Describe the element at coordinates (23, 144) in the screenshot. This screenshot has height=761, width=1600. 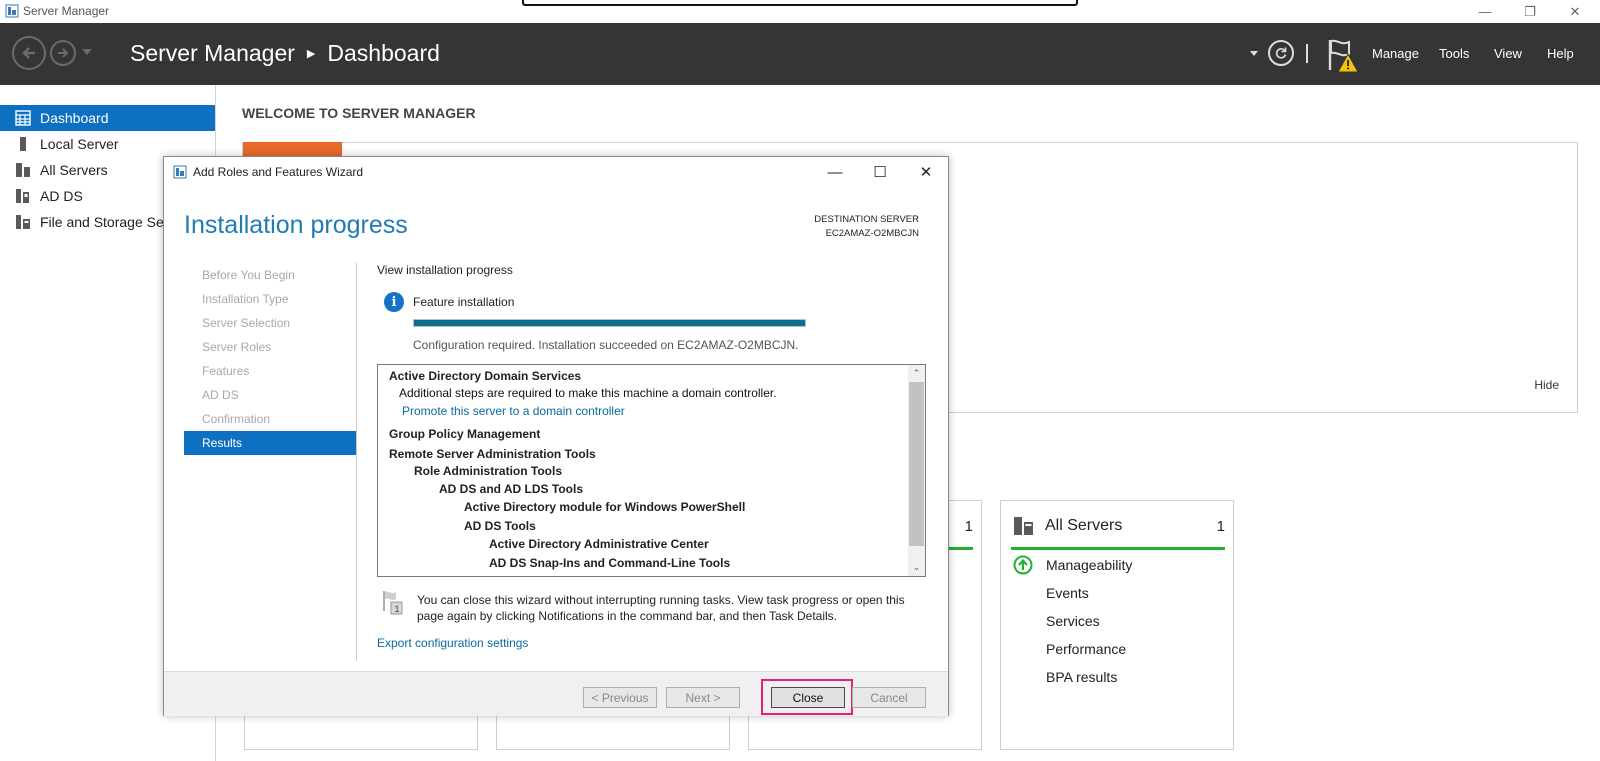
I see `server-icon` at that location.